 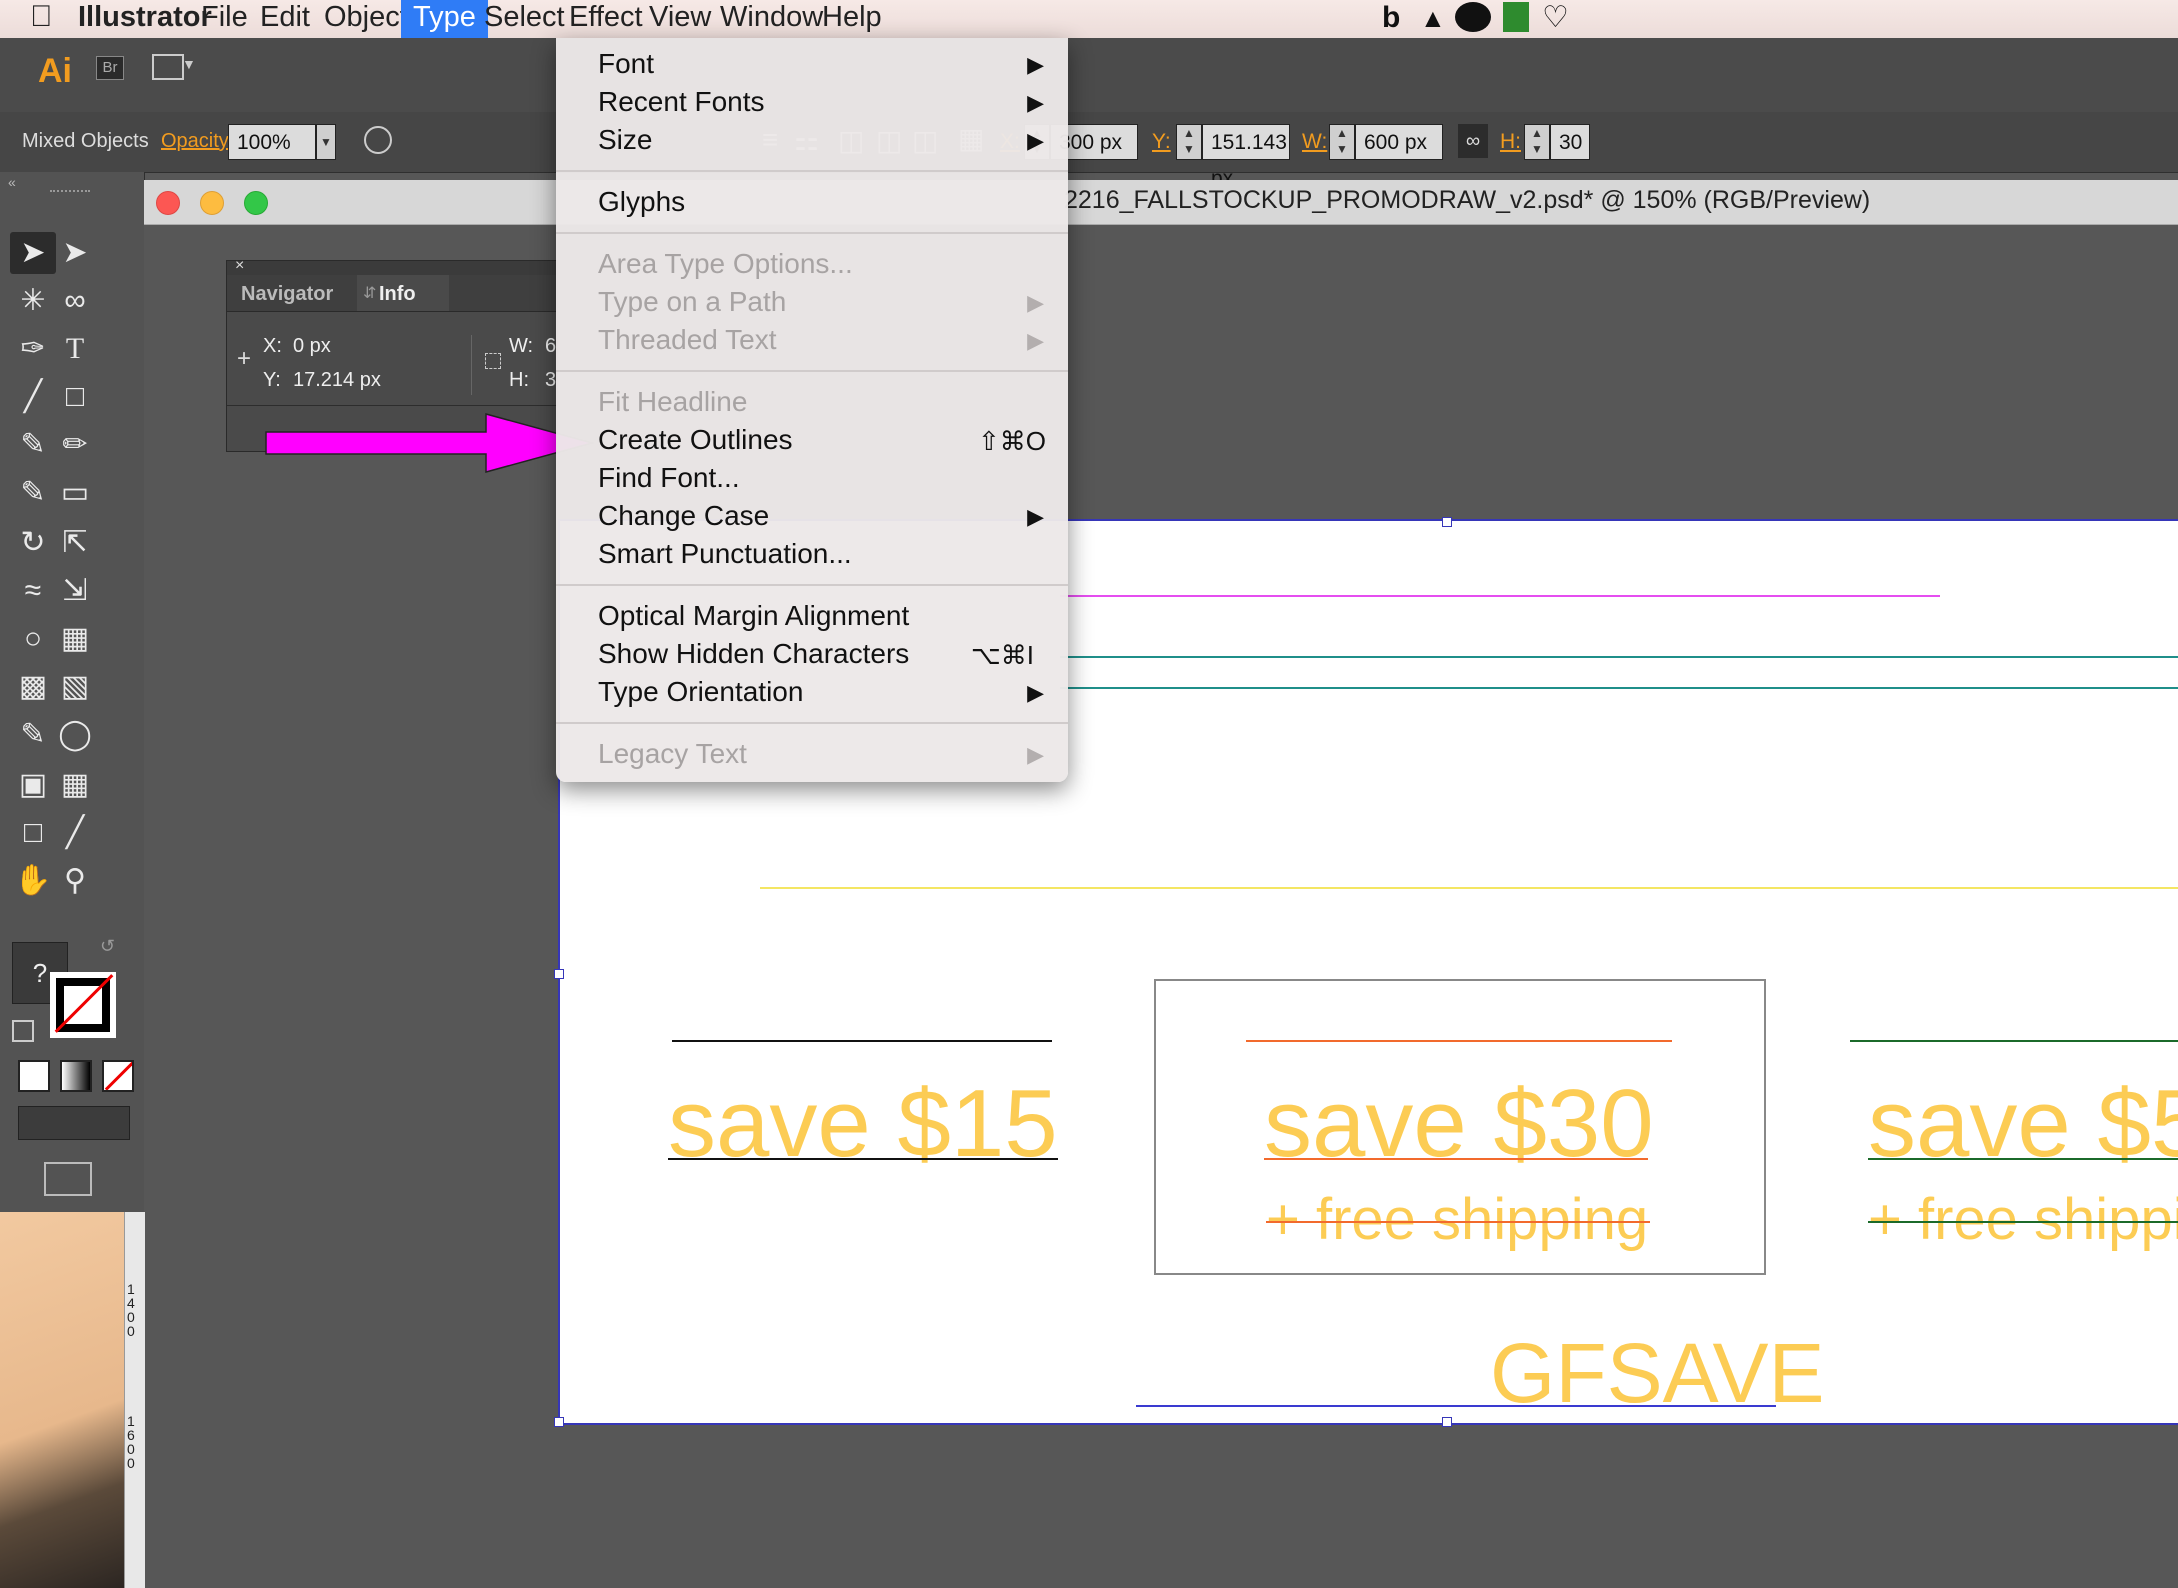 I want to click on menu-item-type-orientation: Type Orientation, so click(x=700, y=692).